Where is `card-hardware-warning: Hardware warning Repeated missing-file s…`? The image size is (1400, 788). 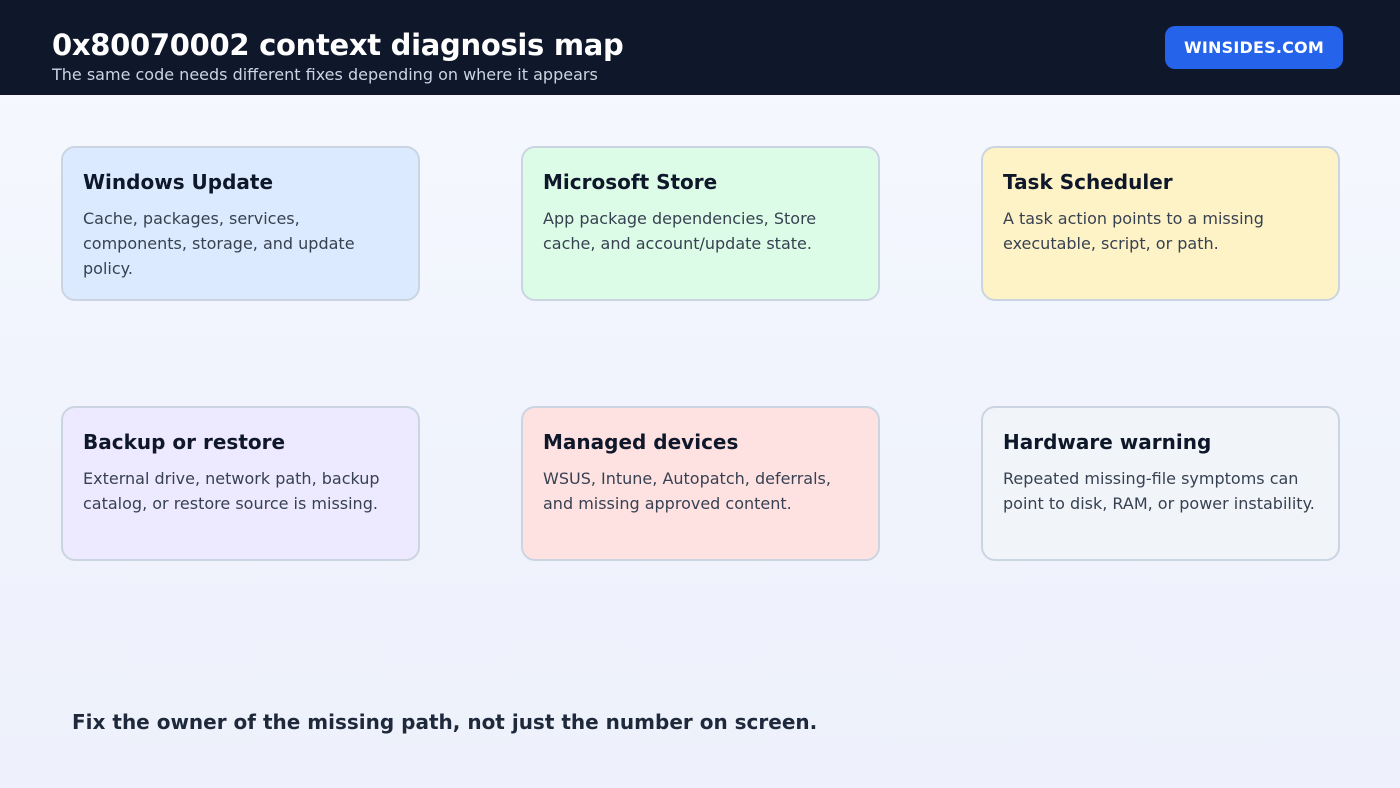 card-hardware-warning: Hardware warning Repeated missing-file s… is located at coordinates (1160, 483).